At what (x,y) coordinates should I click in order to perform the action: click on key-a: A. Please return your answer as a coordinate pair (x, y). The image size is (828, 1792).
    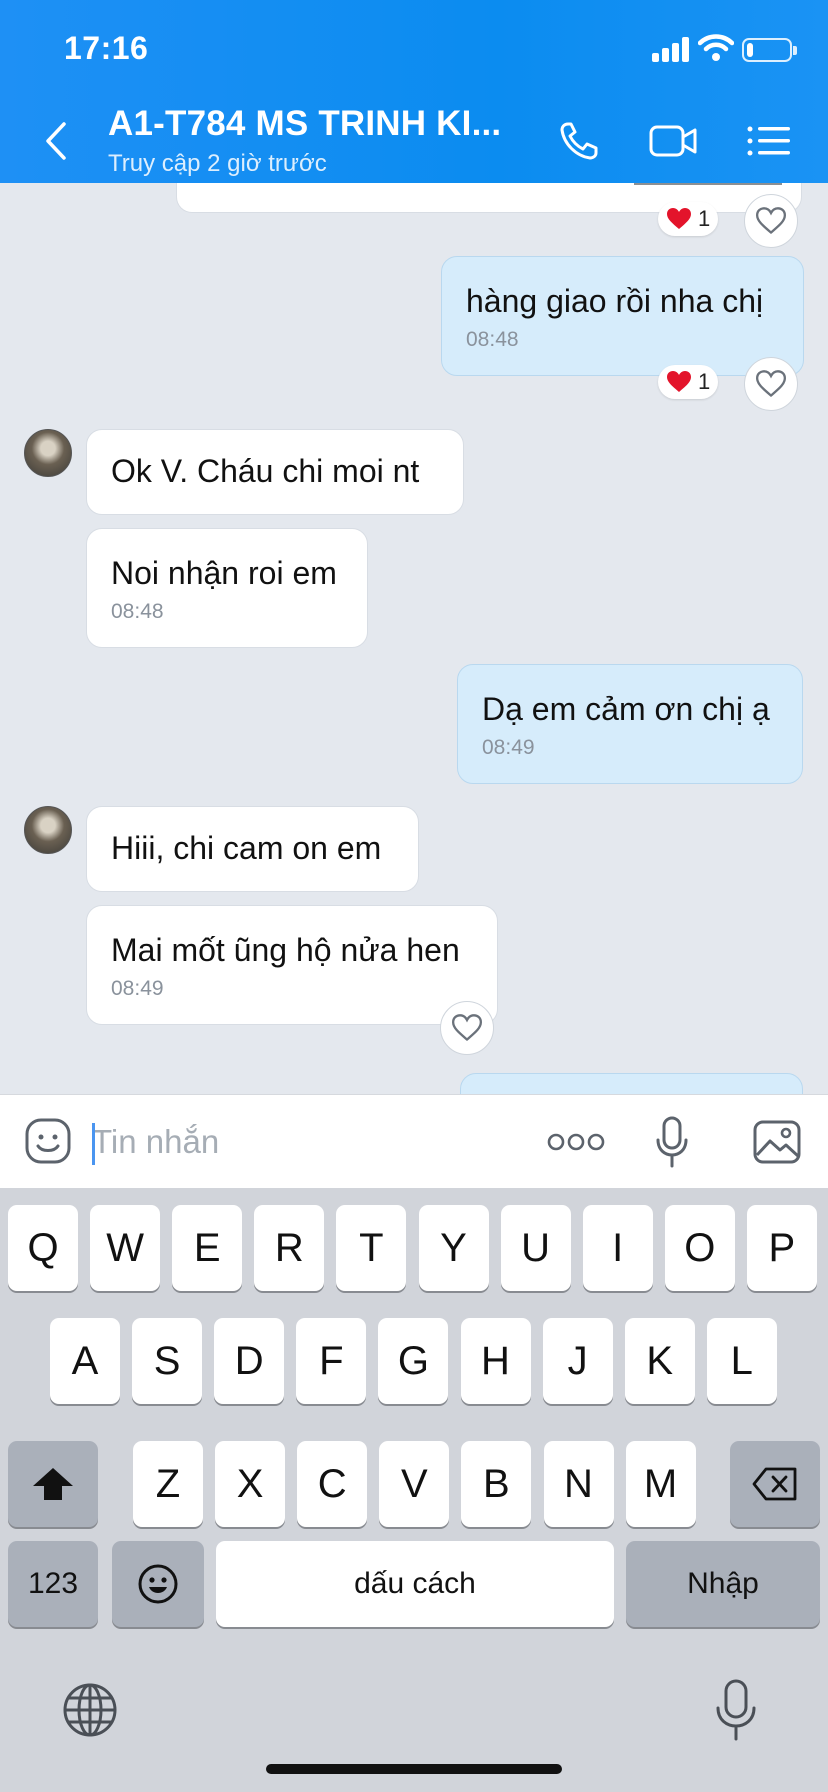
    Looking at the image, I should click on (85, 1361).